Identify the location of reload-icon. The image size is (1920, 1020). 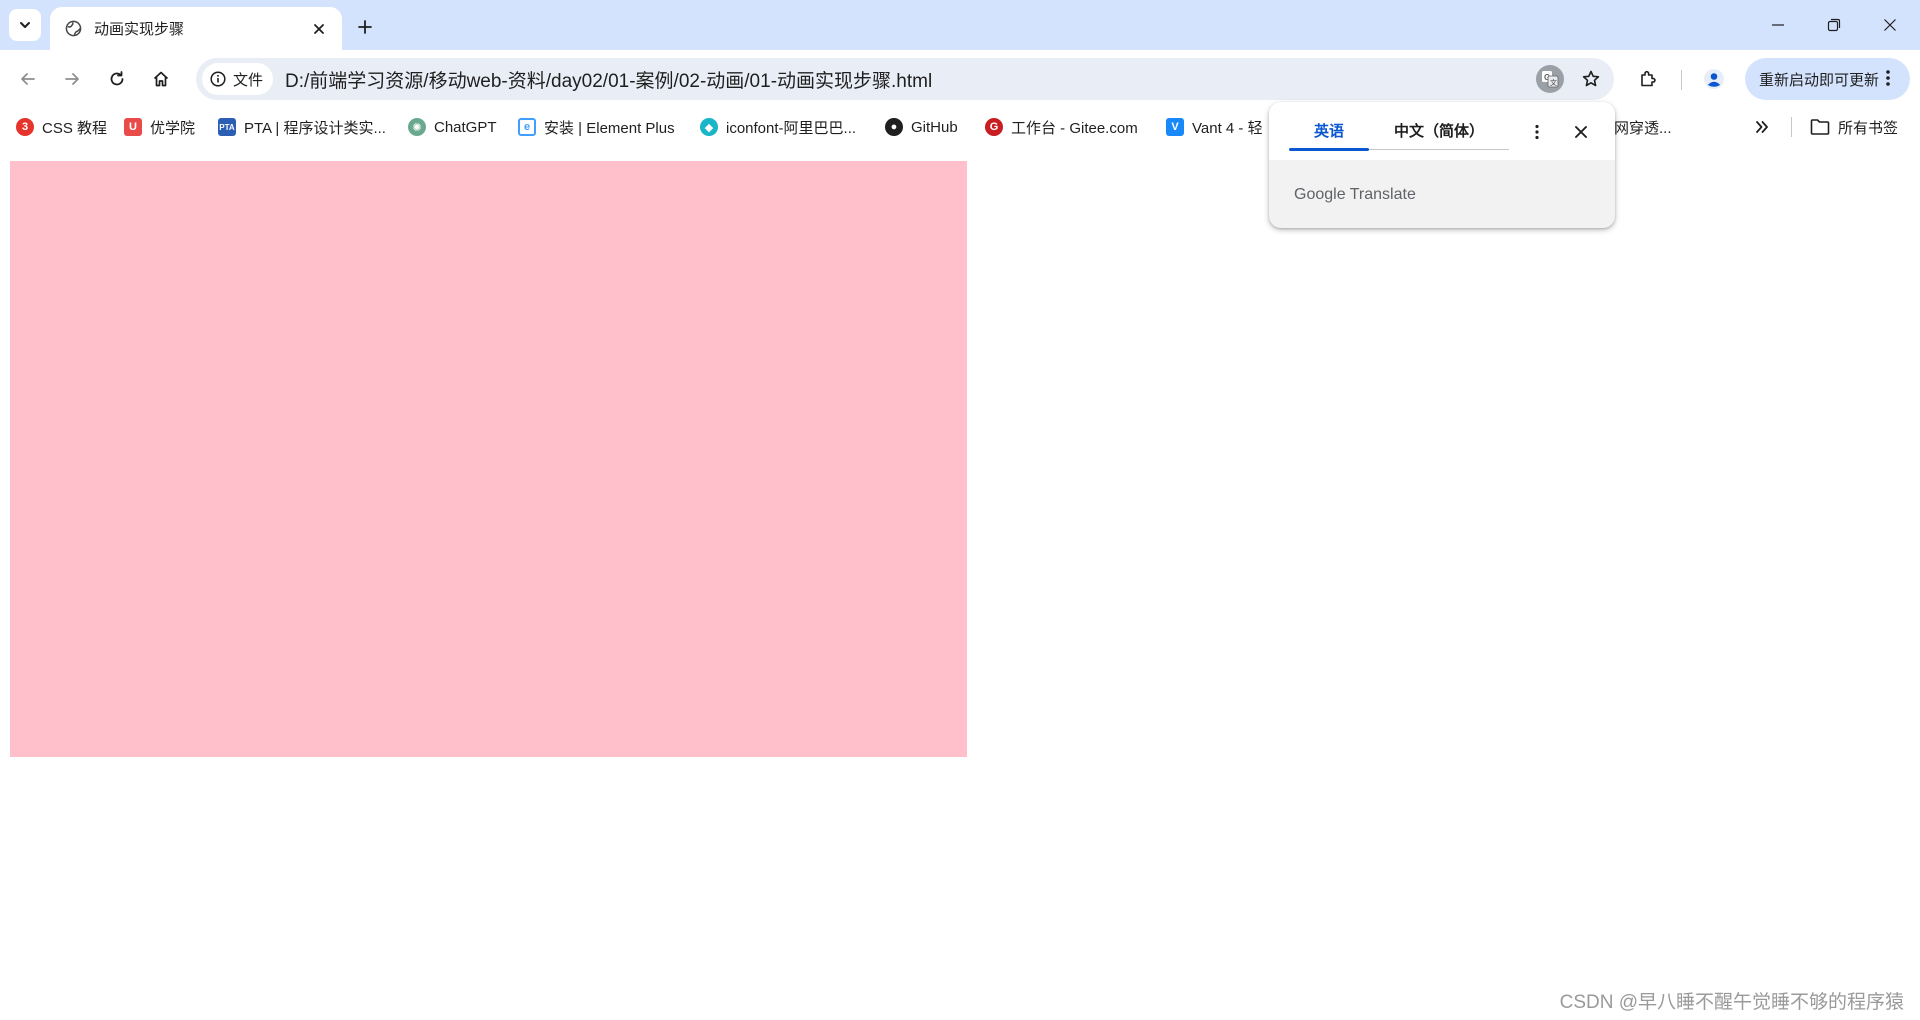
(117, 78).